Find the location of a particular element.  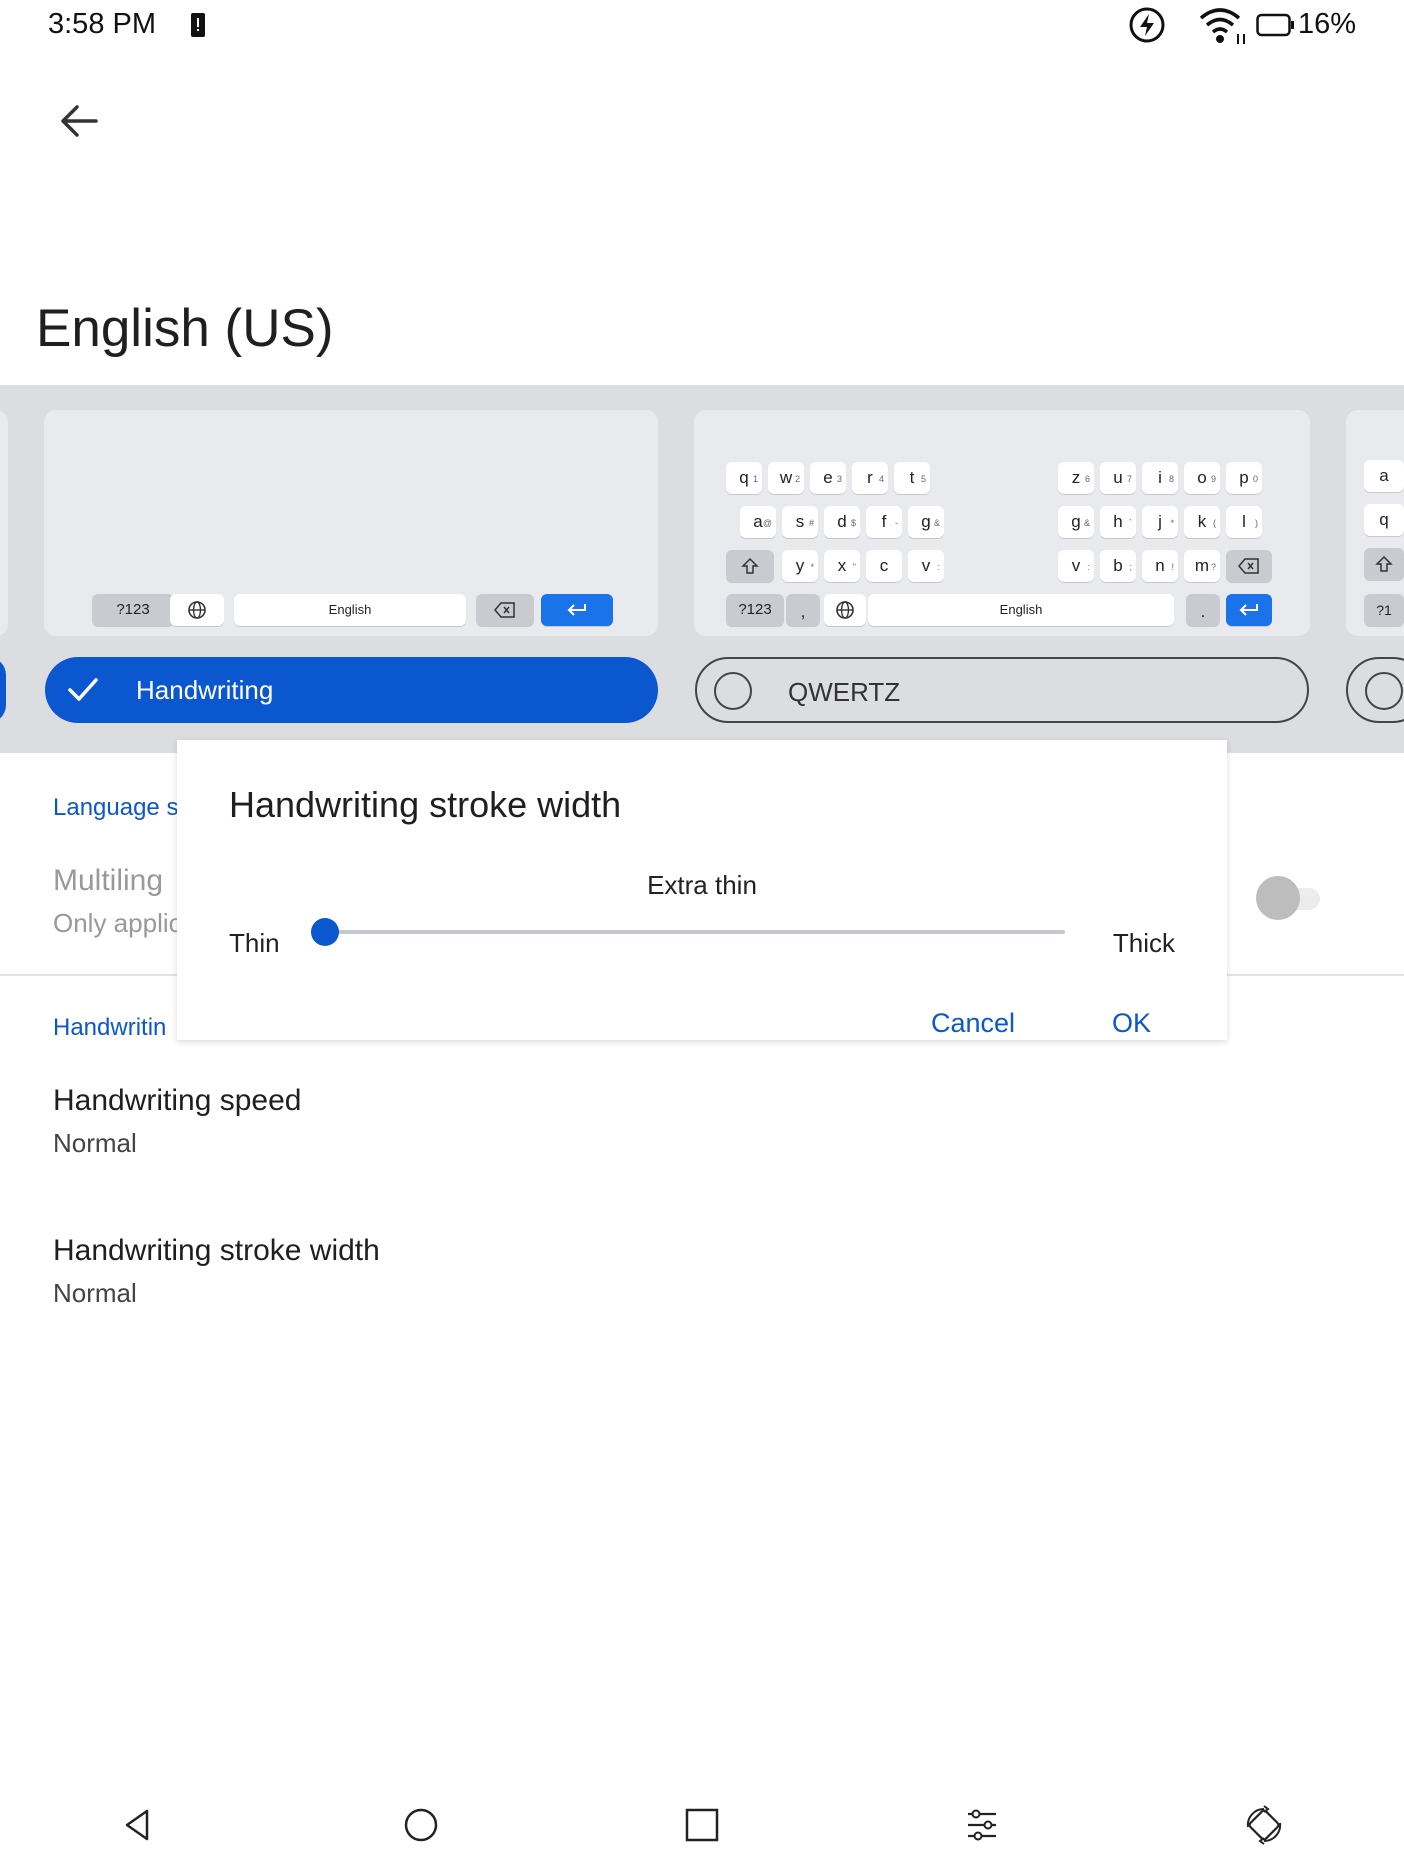

back-triangle-icon is located at coordinates (137, 1825).